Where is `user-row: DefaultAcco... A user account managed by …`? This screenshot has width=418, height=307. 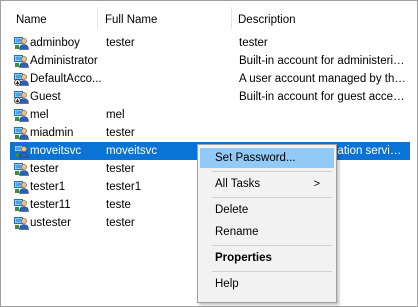 user-row: DefaultAcco... A user account managed by … is located at coordinates (210, 79).